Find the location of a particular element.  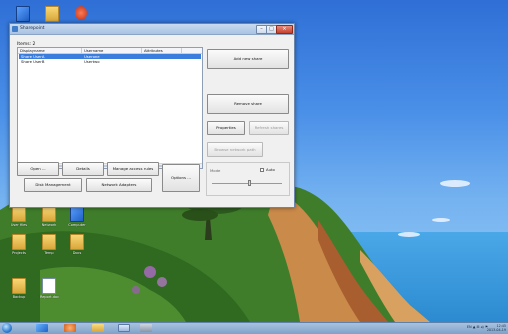

taskbar-app-ie is located at coordinates (42, 328).